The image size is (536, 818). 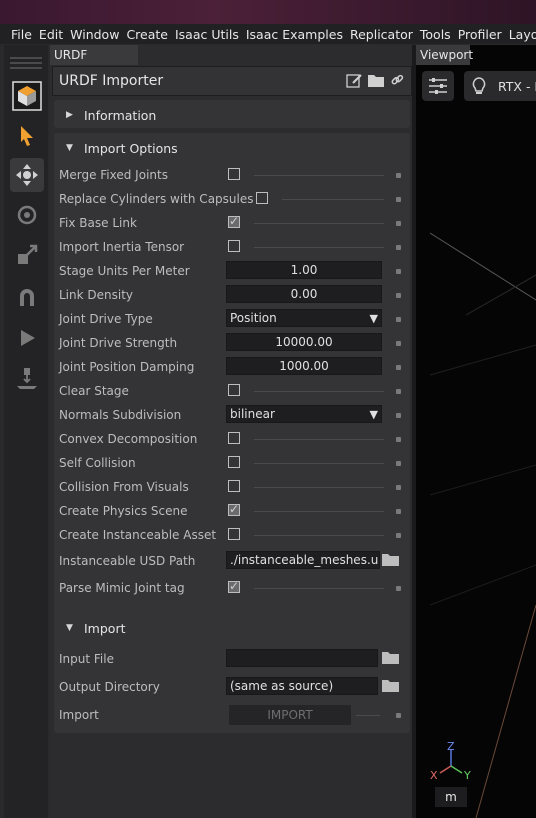 I want to click on menu-create: Create, so click(x=147, y=34).